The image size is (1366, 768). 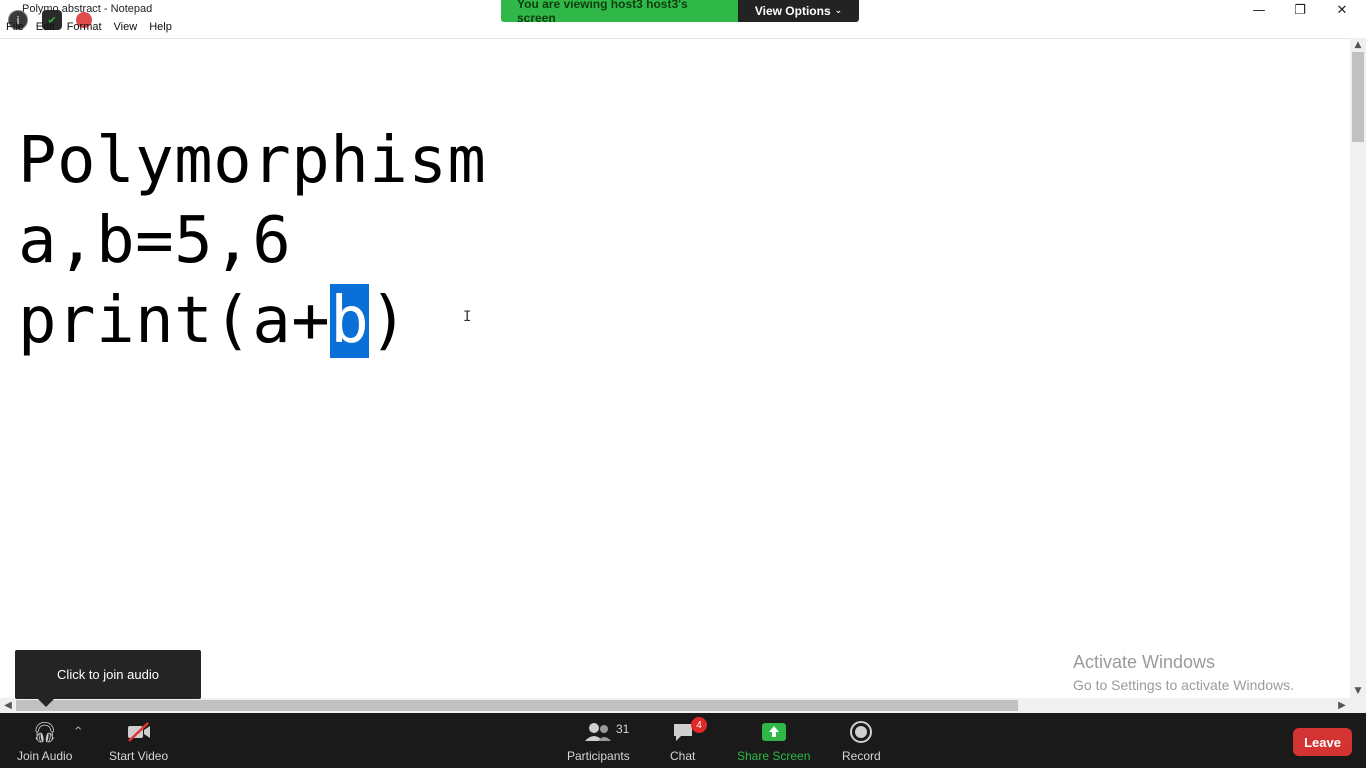 I want to click on share-arrow-icon, so click(x=774, y=732).